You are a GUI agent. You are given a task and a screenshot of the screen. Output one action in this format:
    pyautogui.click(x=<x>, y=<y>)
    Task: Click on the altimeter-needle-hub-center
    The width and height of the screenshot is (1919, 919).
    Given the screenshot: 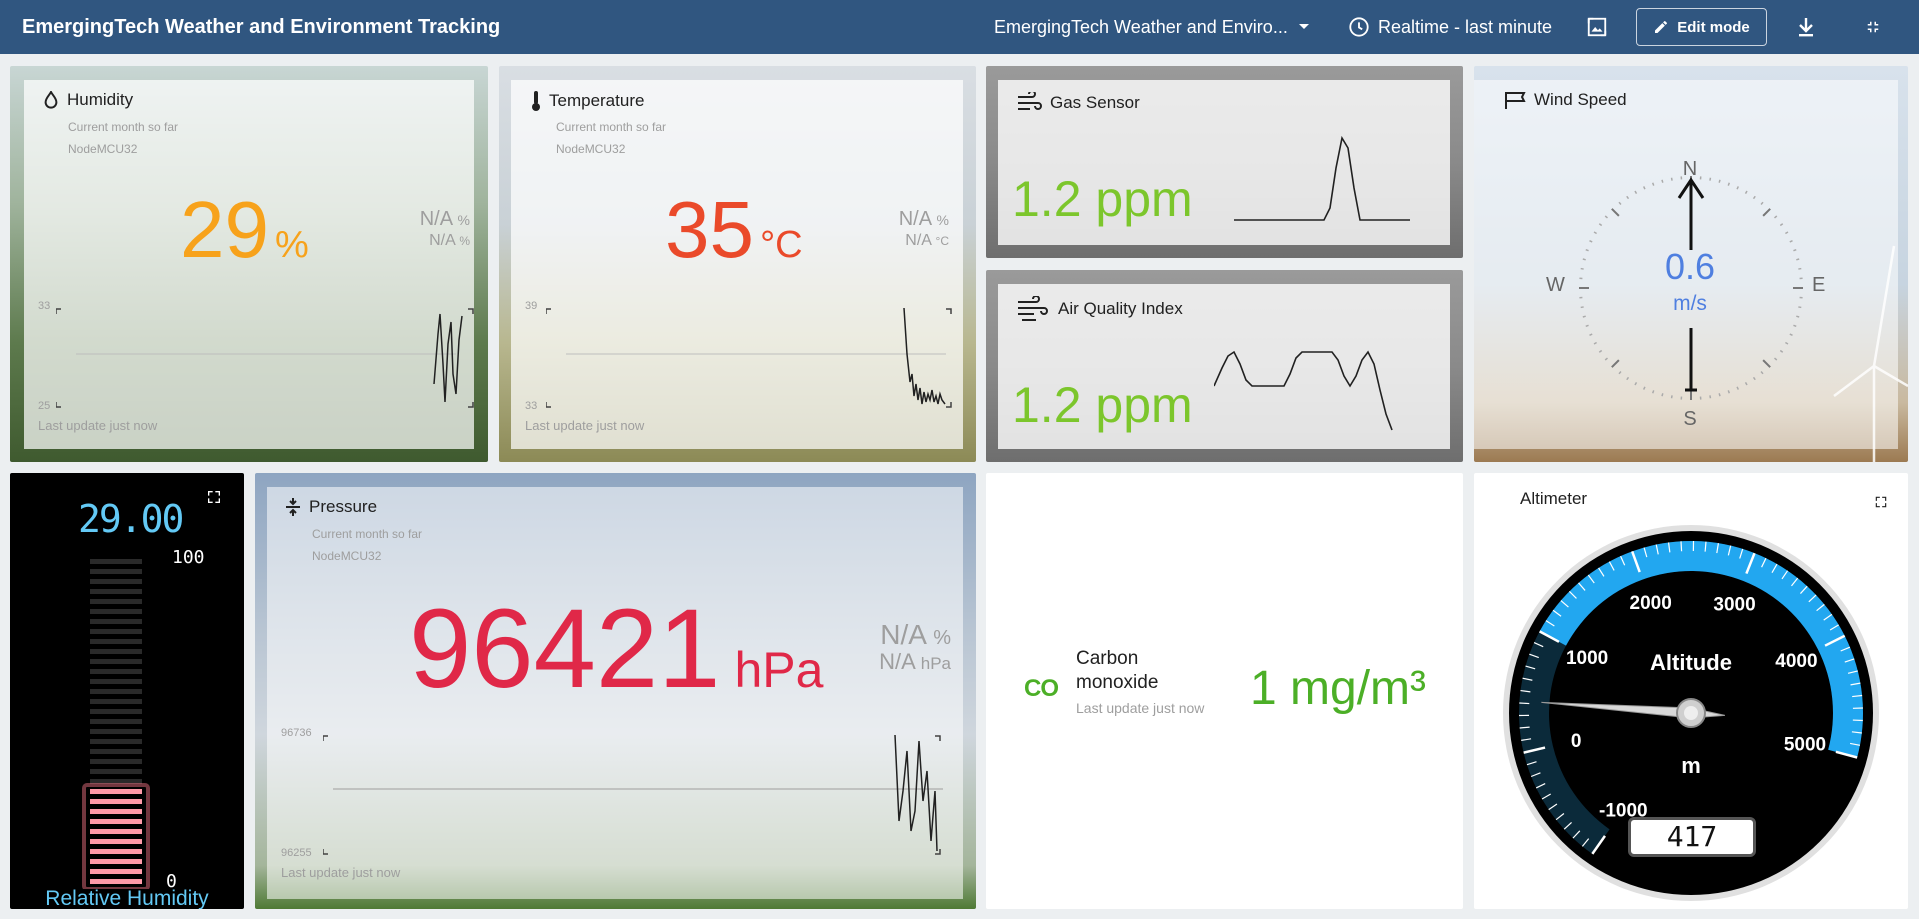 What is the action you would take?
    pyautogui.click(x=1691, y=713)
    